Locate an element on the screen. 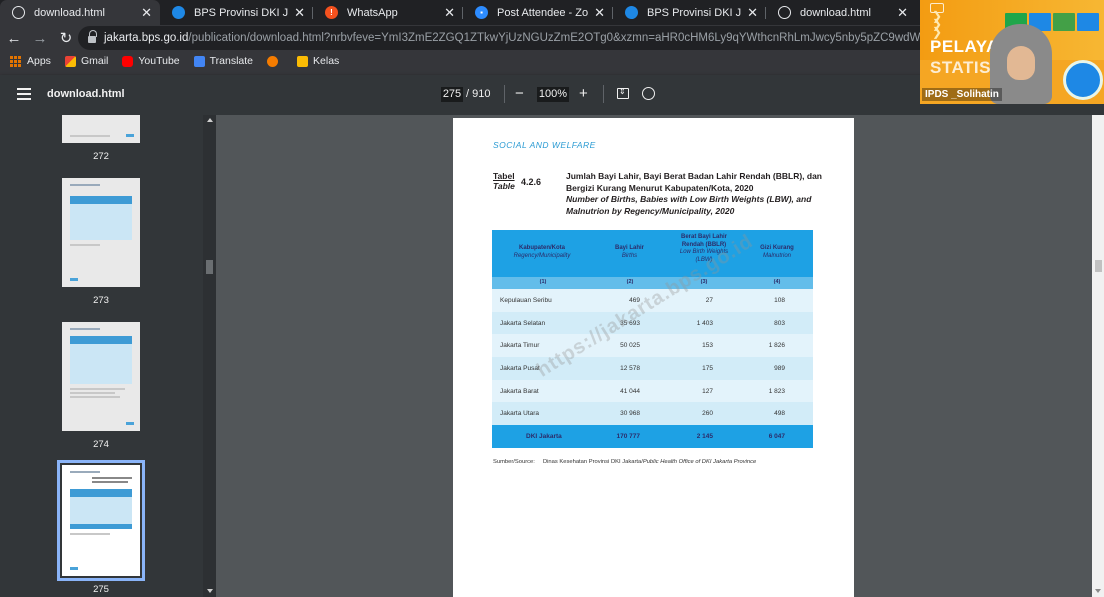 This screenshot has height=597, width=1104. thumbnail-page-number: 273 is located at coordinates (101, 300).